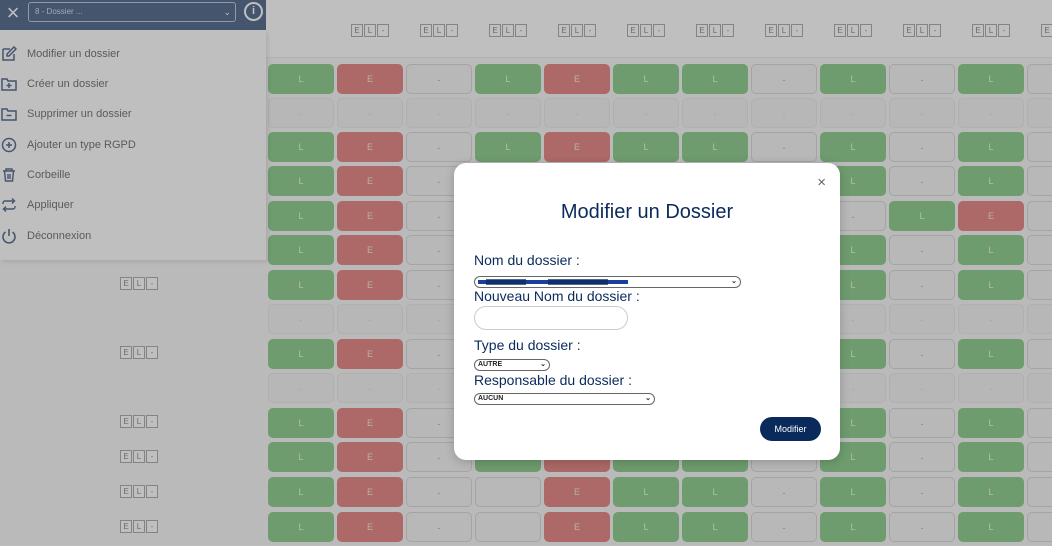 Image resolution: width=1052 pixels, height=546 pixels. What do you see at coordinates (821, 182) in the screenshot?
I see `close-icon: ×` at bounding box center [821, 182].